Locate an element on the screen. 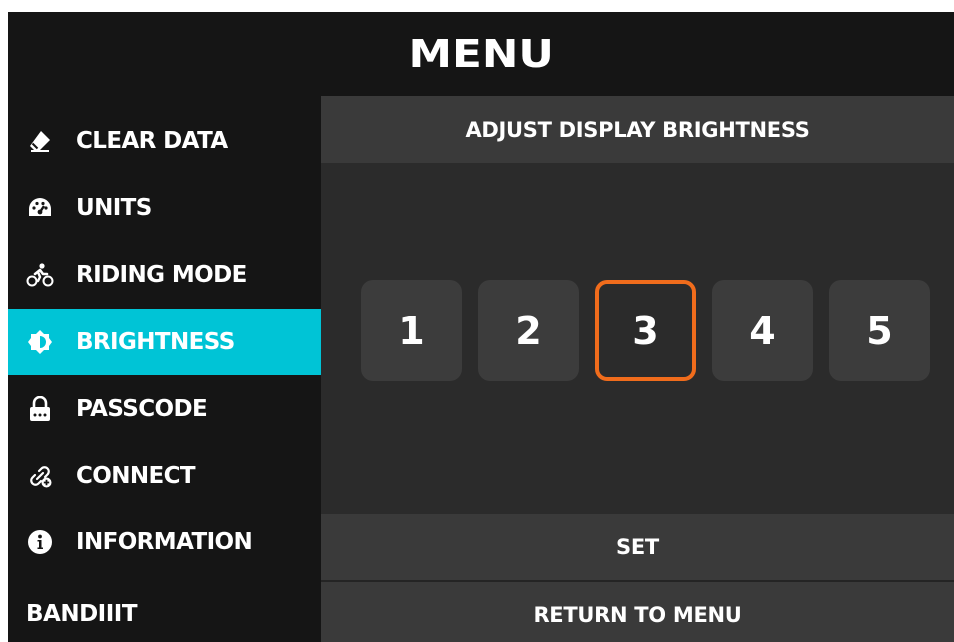 The image size is (954, 642). panel-header: ADJUST DISPLAY BRIGHTNESS is located at coordinates (637, 129).